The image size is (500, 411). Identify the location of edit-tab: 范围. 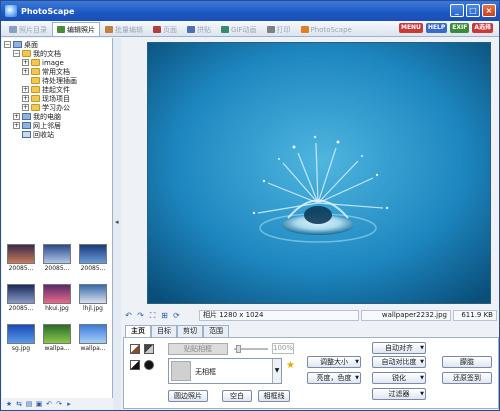
(216, 331).